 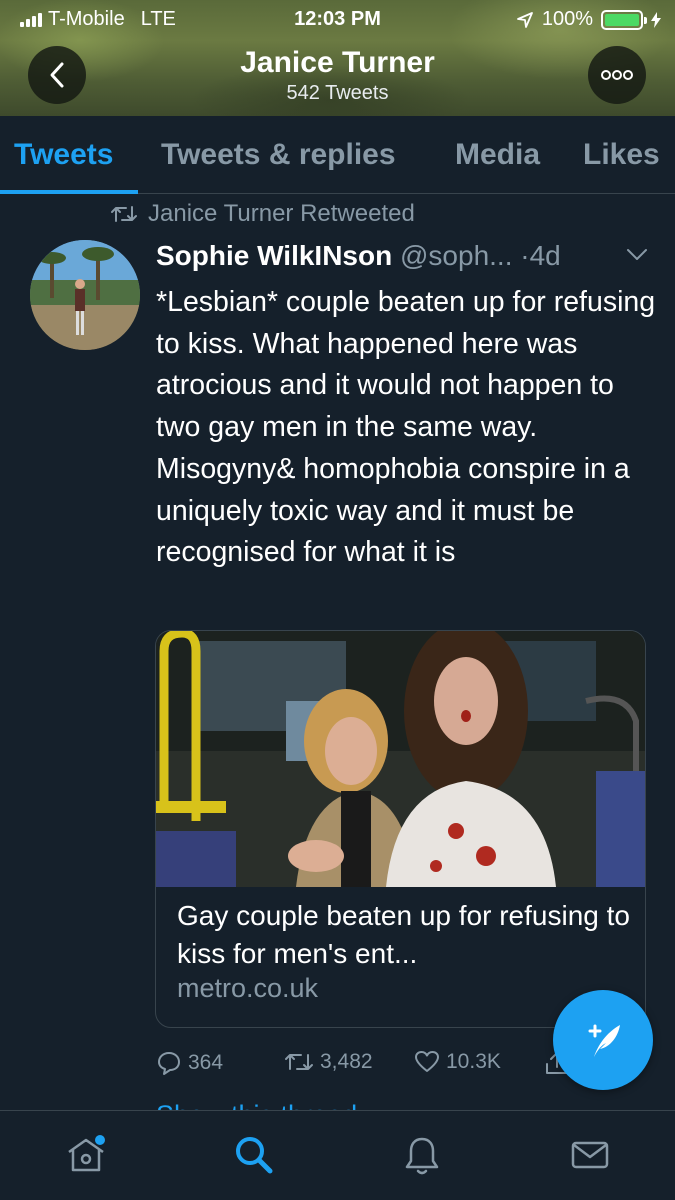 I want to click on nav-search, so click(x=254, y=1155).